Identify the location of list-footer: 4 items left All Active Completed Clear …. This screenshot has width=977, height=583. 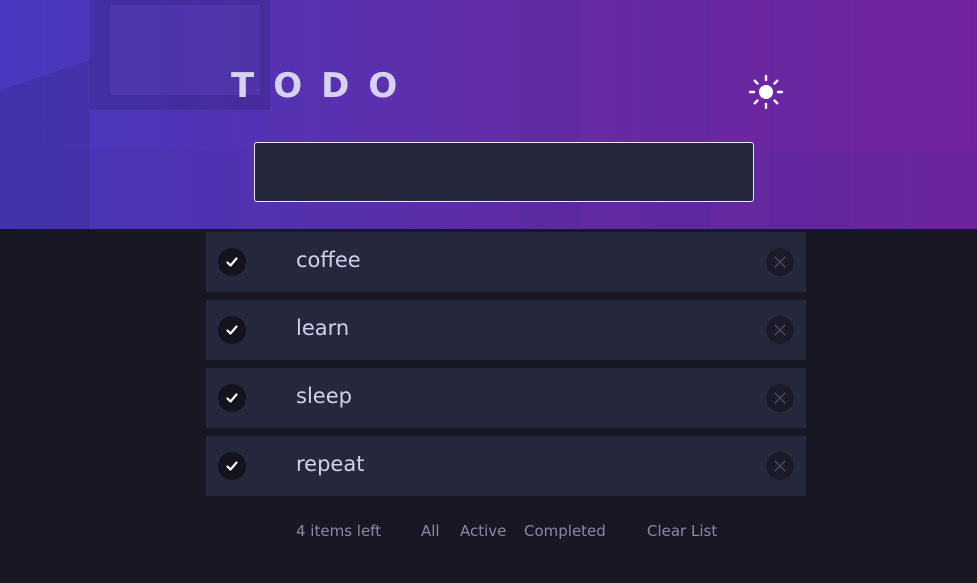
(488, 532).